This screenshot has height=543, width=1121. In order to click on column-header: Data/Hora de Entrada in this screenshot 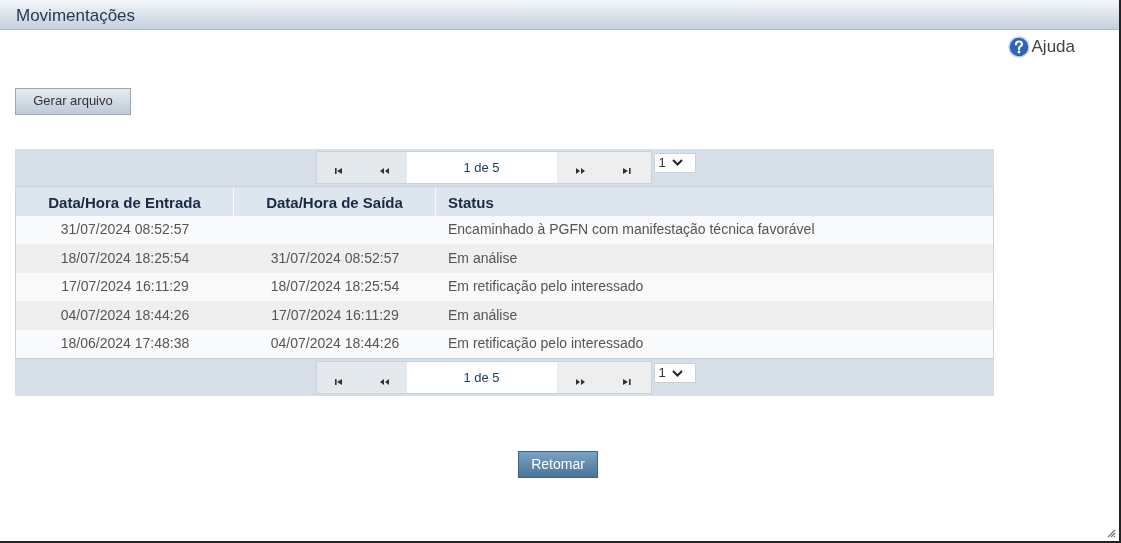, I will do `click(125, 201)`.